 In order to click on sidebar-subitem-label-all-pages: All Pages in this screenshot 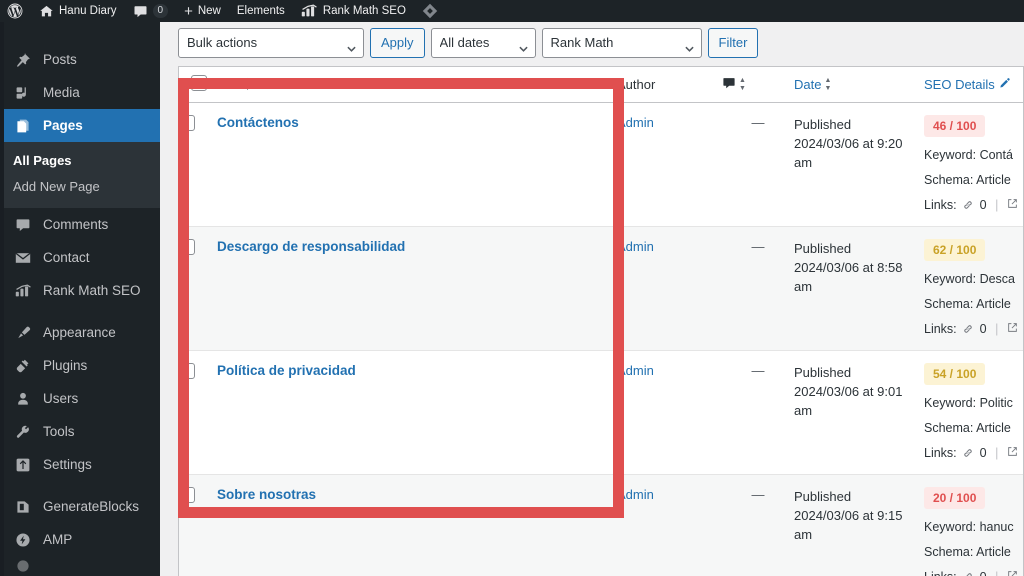, I will do `click(42, 160)`.